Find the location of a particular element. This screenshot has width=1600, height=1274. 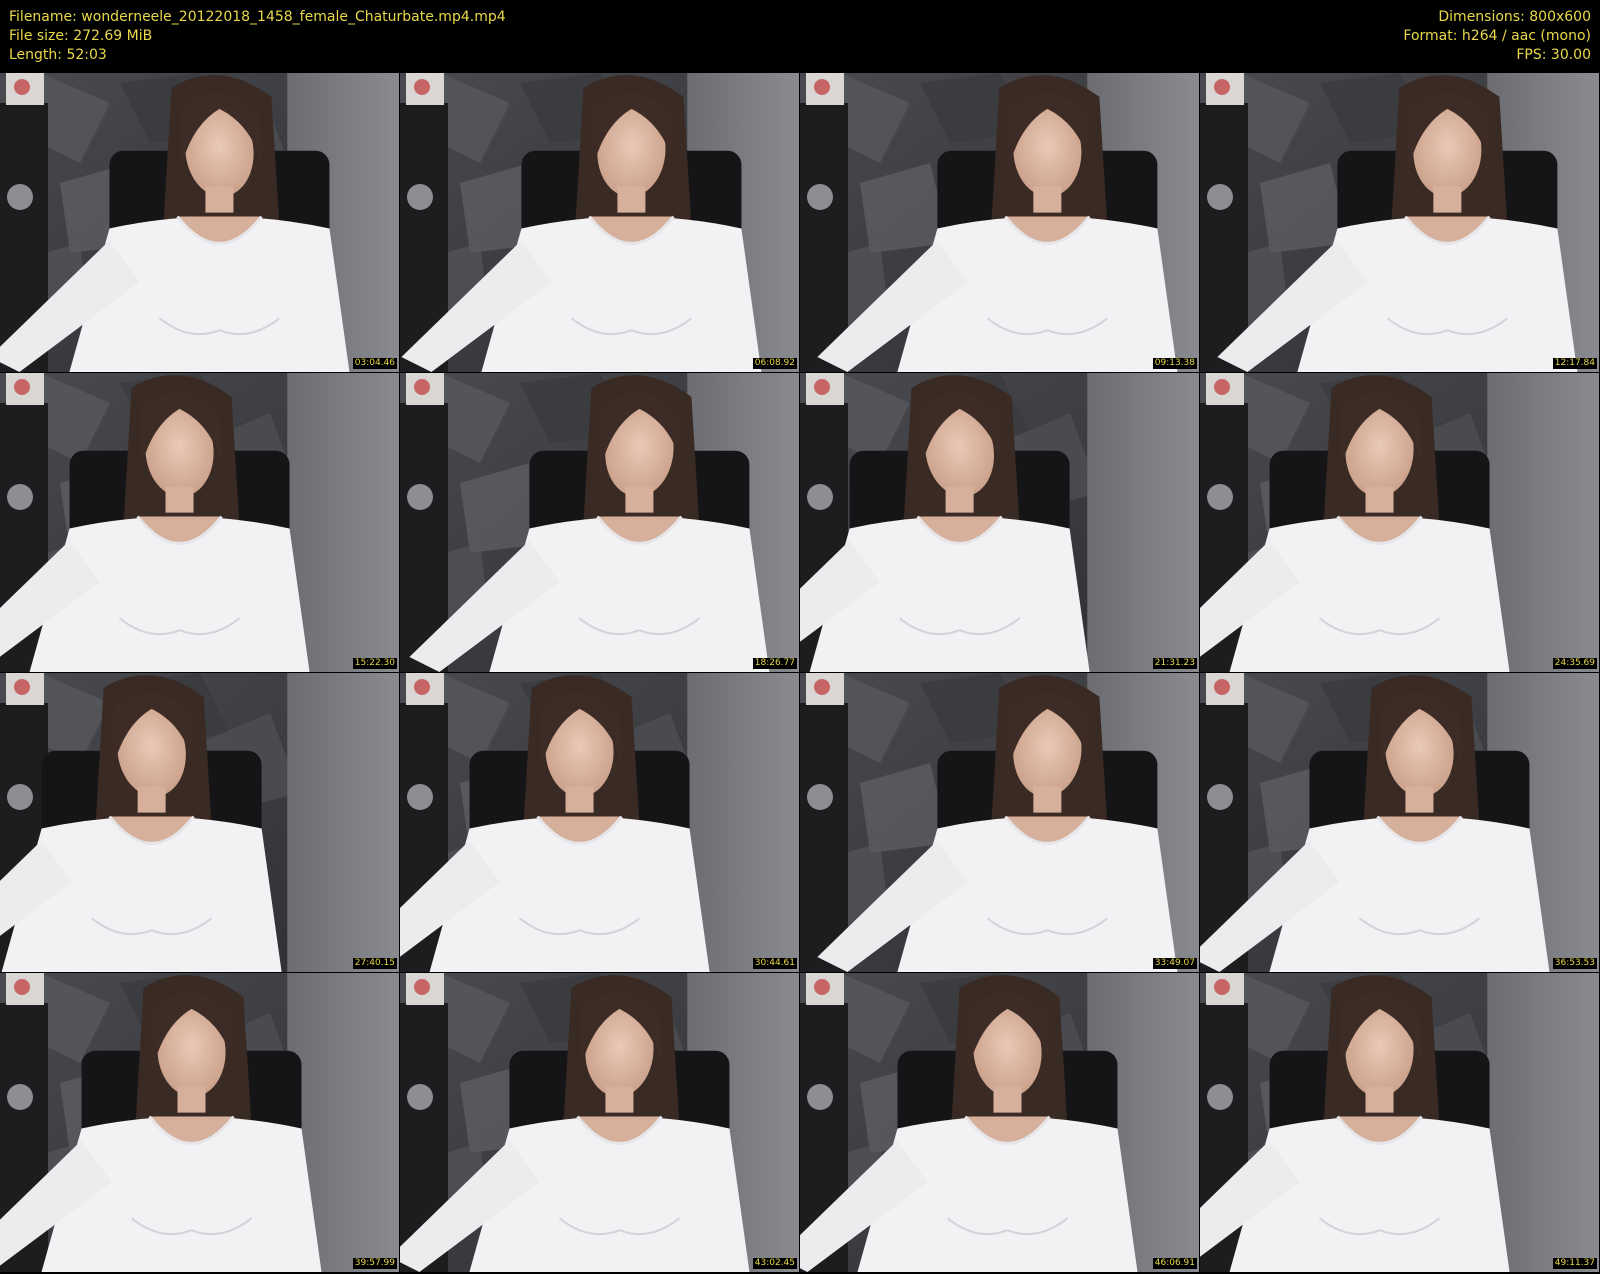

video-thumbnail: 27:40.15 is located at coordinates (199, 822).